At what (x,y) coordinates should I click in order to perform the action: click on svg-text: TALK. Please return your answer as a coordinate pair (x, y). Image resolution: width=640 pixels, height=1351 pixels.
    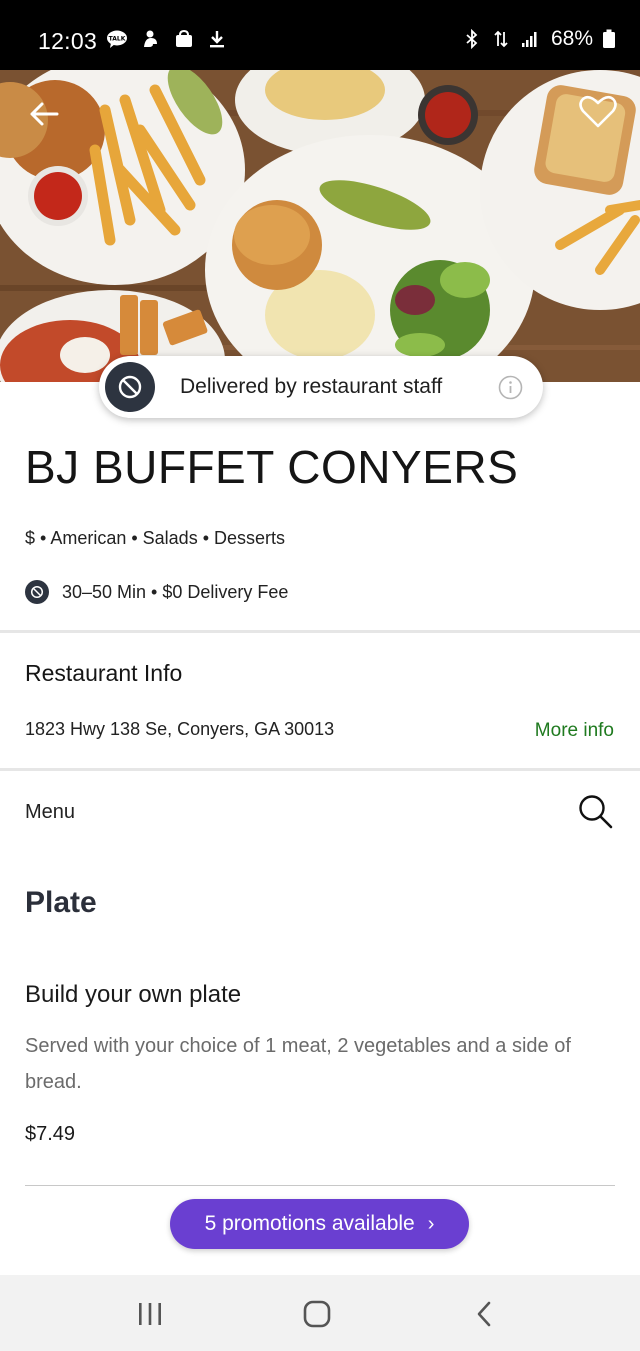
    Looking at the image, I should click on (117, 39).